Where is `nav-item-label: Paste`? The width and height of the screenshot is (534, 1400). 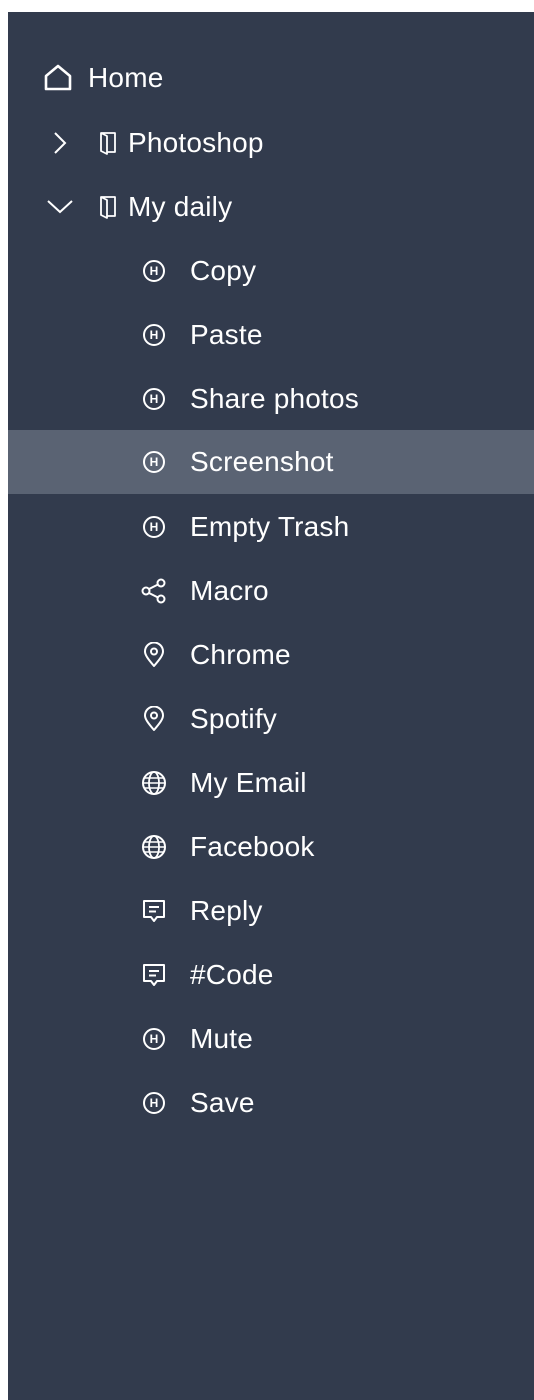
nav-item-label: Paste is located at coordinates (226, 334).